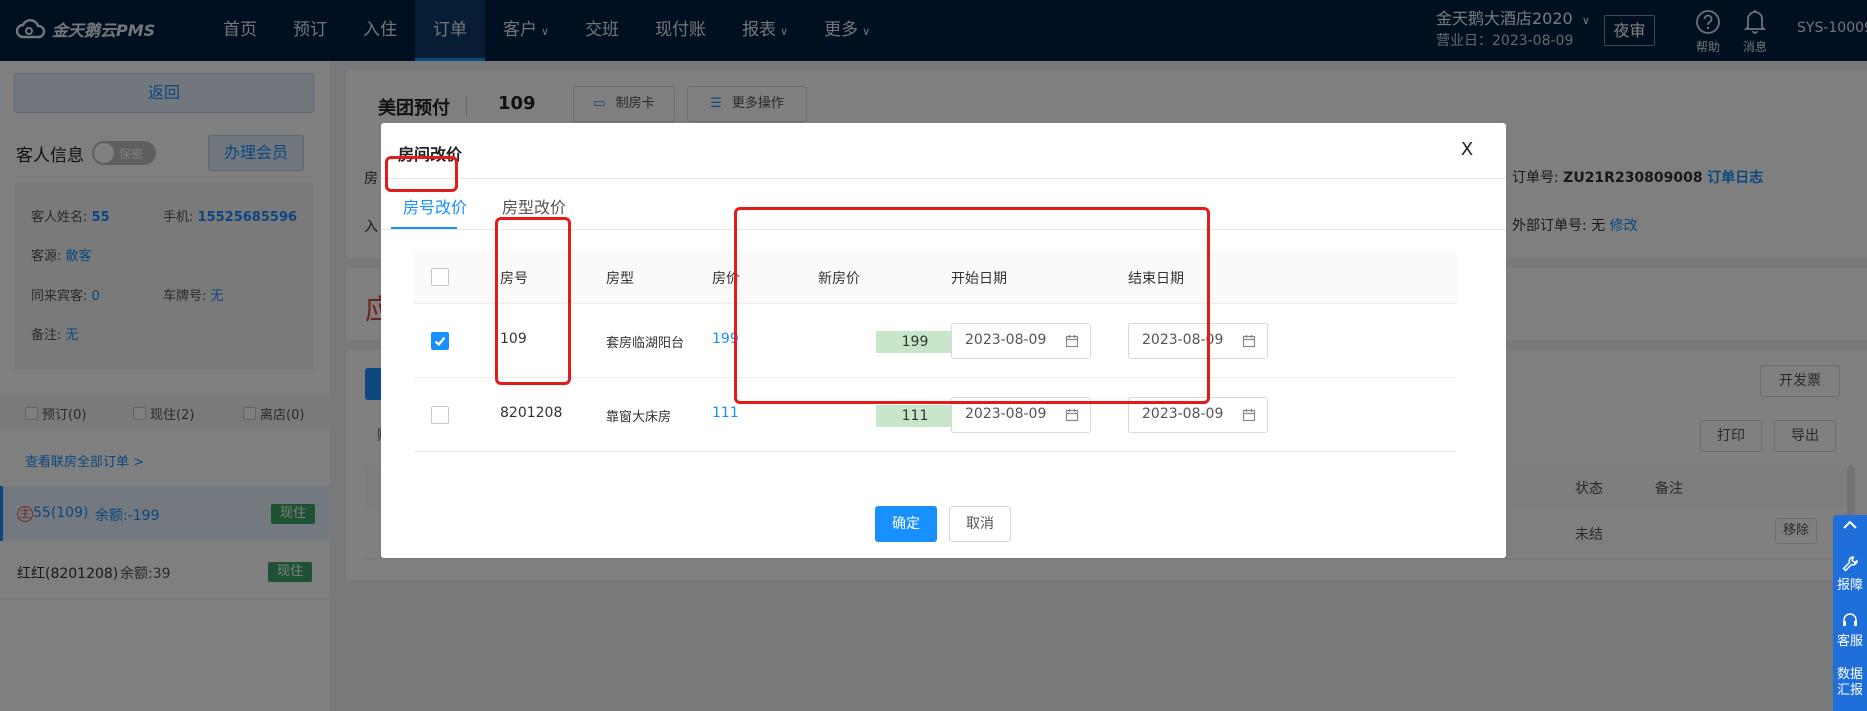  Describe the element at coordinates (1850, 524) in the screenshot. I see `chevron-up-icon` at that location.